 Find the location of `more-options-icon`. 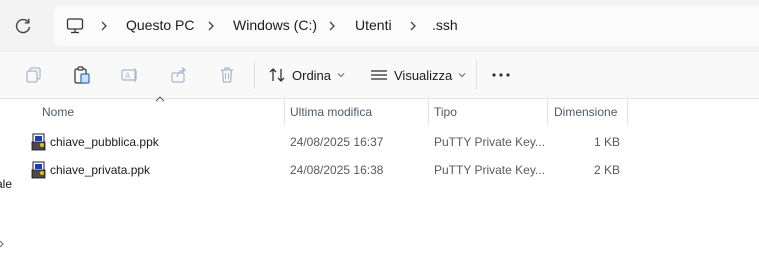

more-options-icon is located at coordinates (501, 75).